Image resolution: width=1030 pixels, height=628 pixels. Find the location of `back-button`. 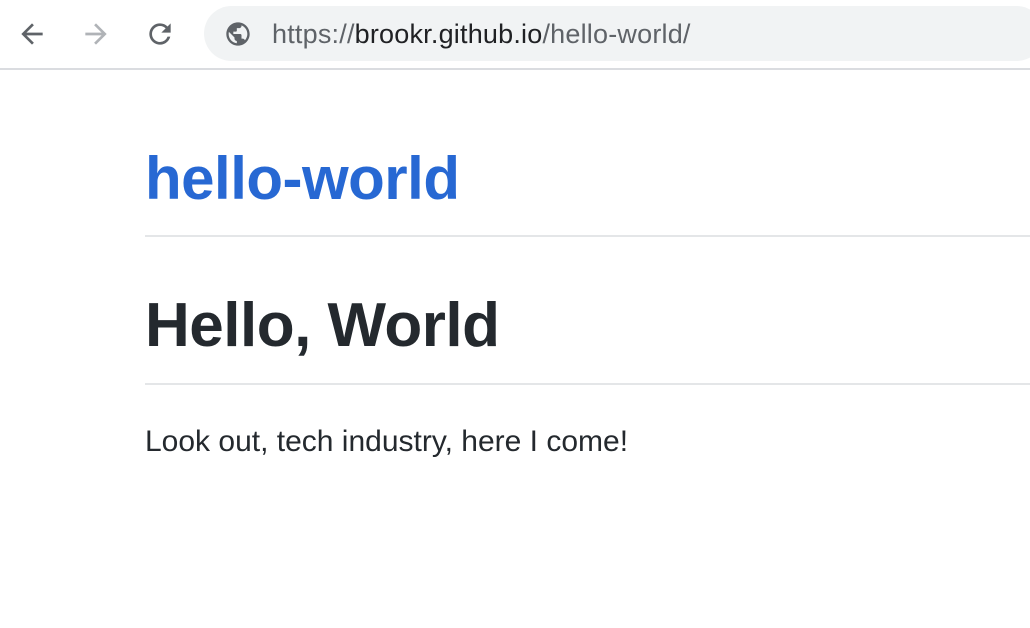

back-button is located at coordinates (32, 34).